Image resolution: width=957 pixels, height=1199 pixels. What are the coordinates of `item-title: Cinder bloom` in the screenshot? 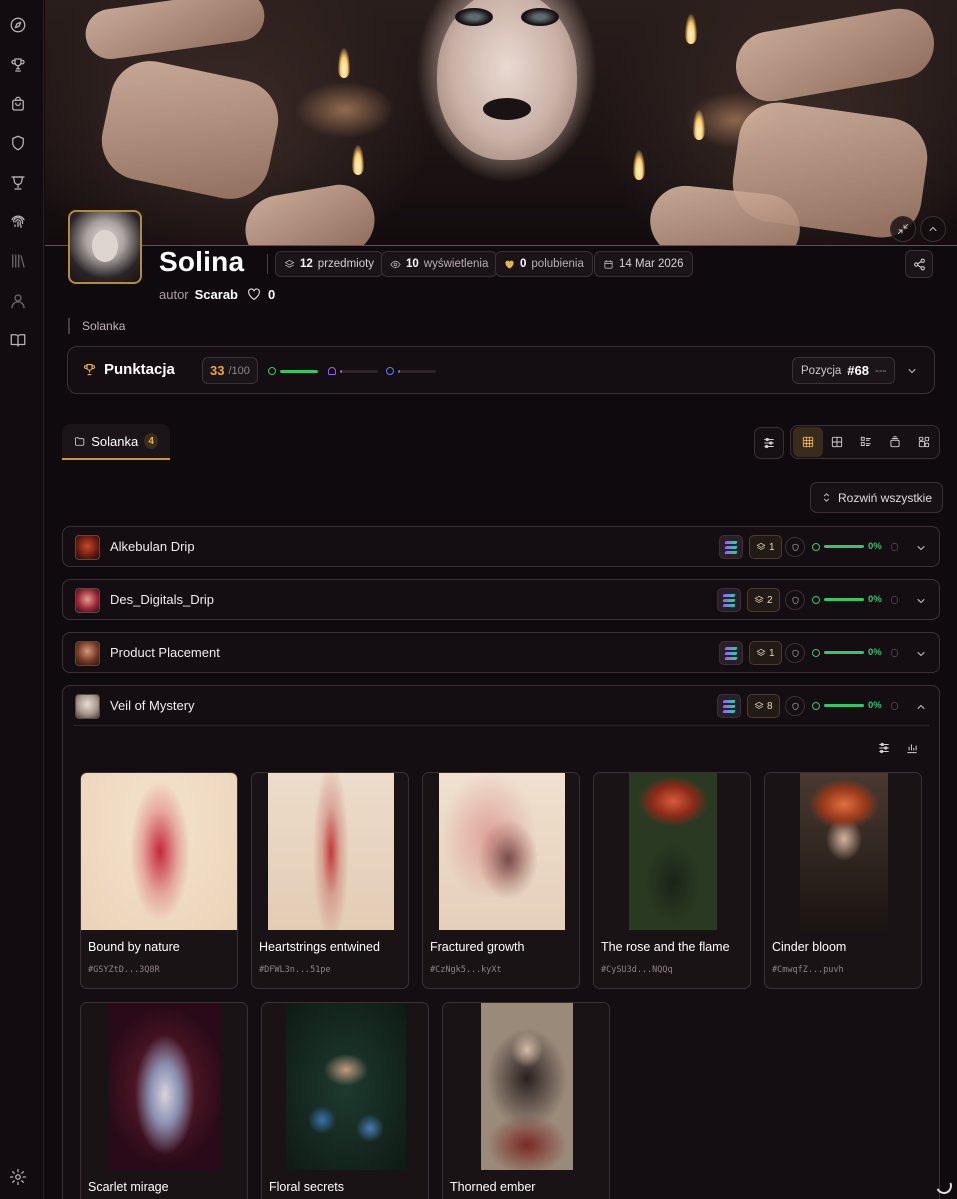 It's located at (809, 947).